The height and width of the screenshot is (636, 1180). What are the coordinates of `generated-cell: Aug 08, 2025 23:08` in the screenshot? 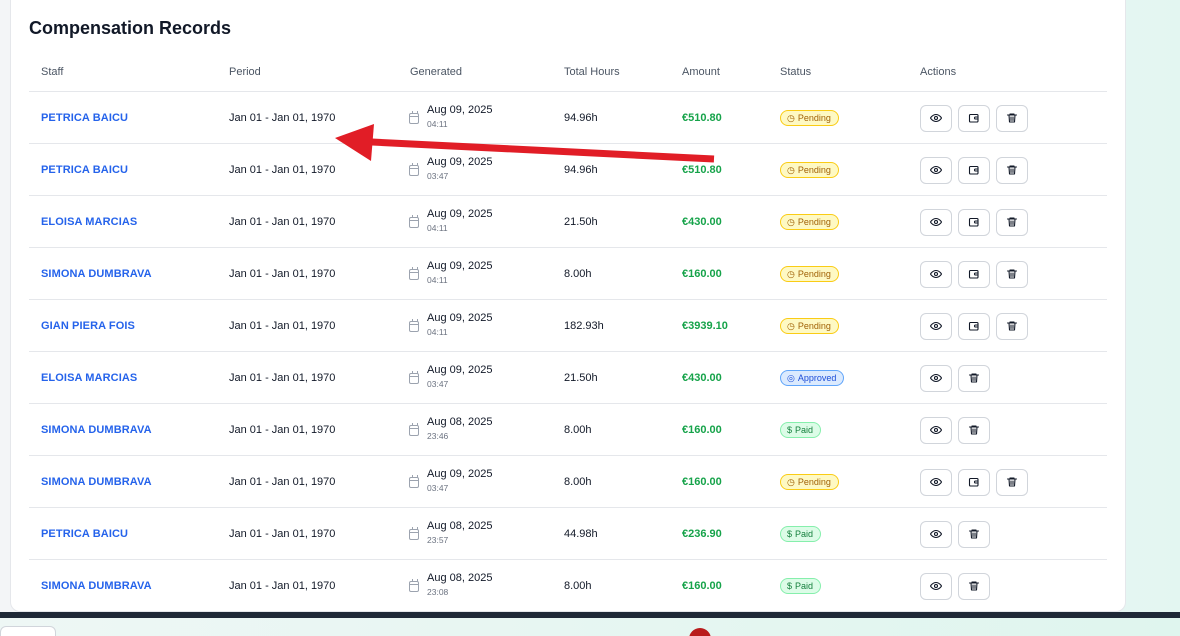 It's located at (451, 585).